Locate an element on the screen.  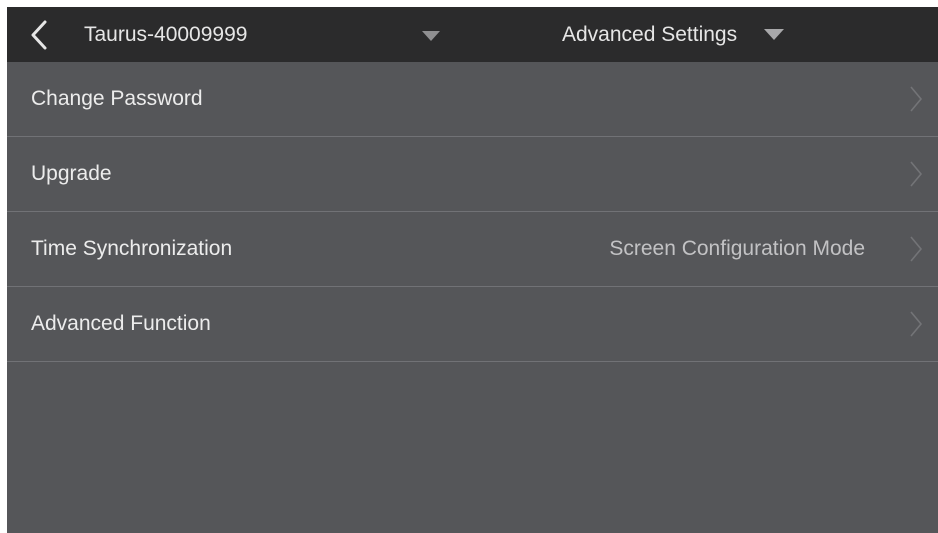
device-name: Taurus-40009999 is located at coordinates (166, 34).